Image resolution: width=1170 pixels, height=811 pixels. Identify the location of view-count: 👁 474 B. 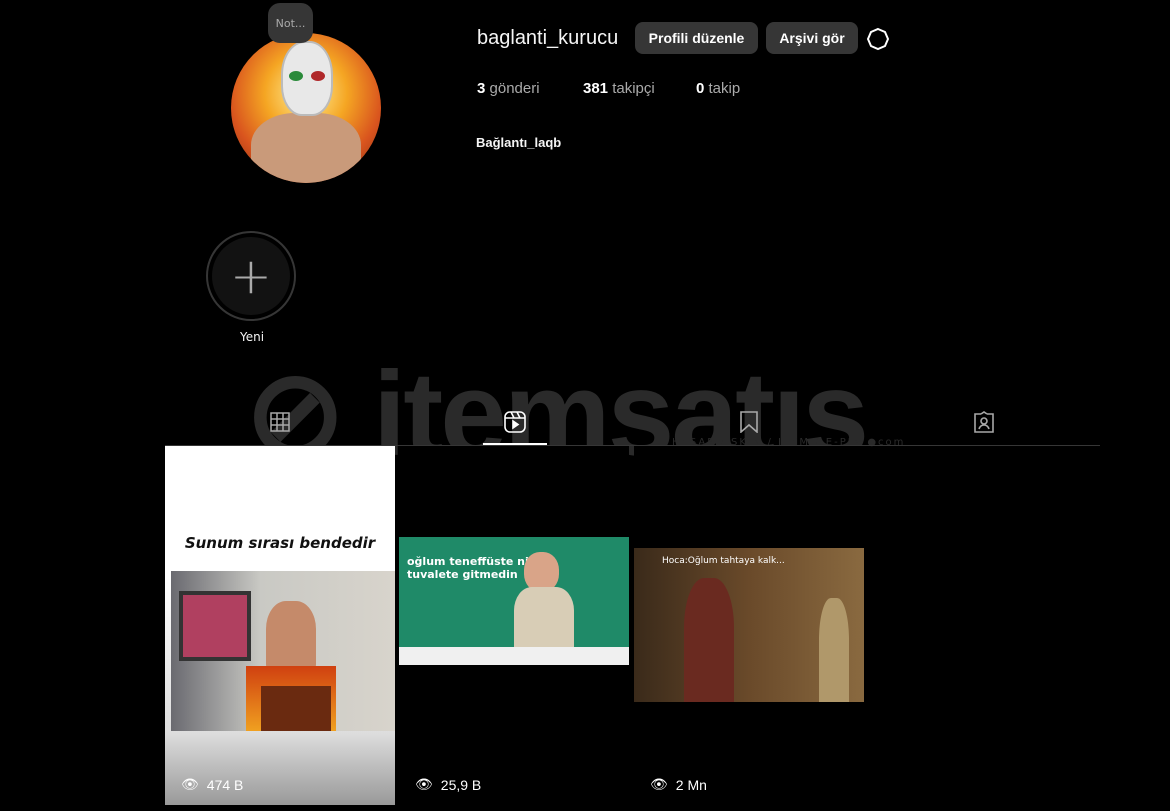
(212, 784).